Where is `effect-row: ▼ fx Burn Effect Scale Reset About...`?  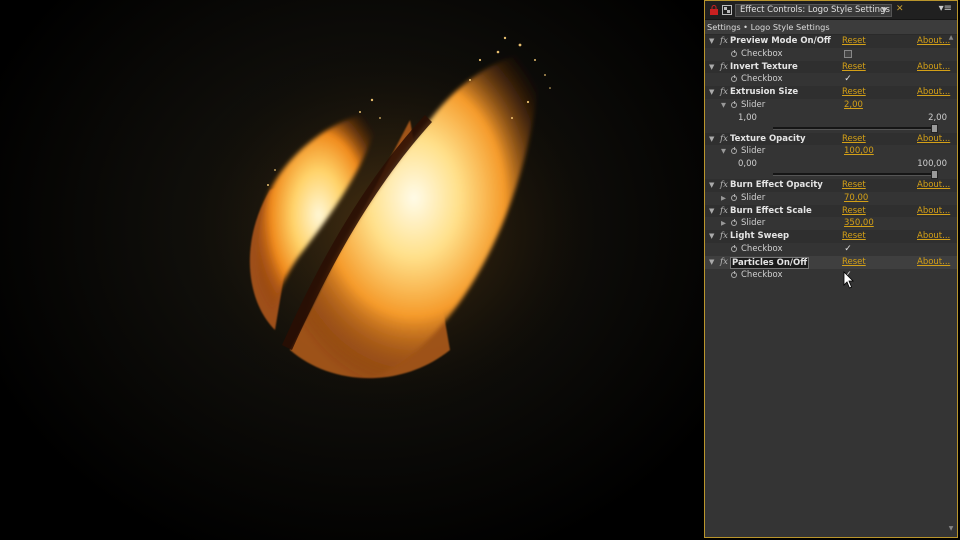
effect-row: ▼ fx Burn Effect Scale Reset About... is located at coordinates (831, 211).